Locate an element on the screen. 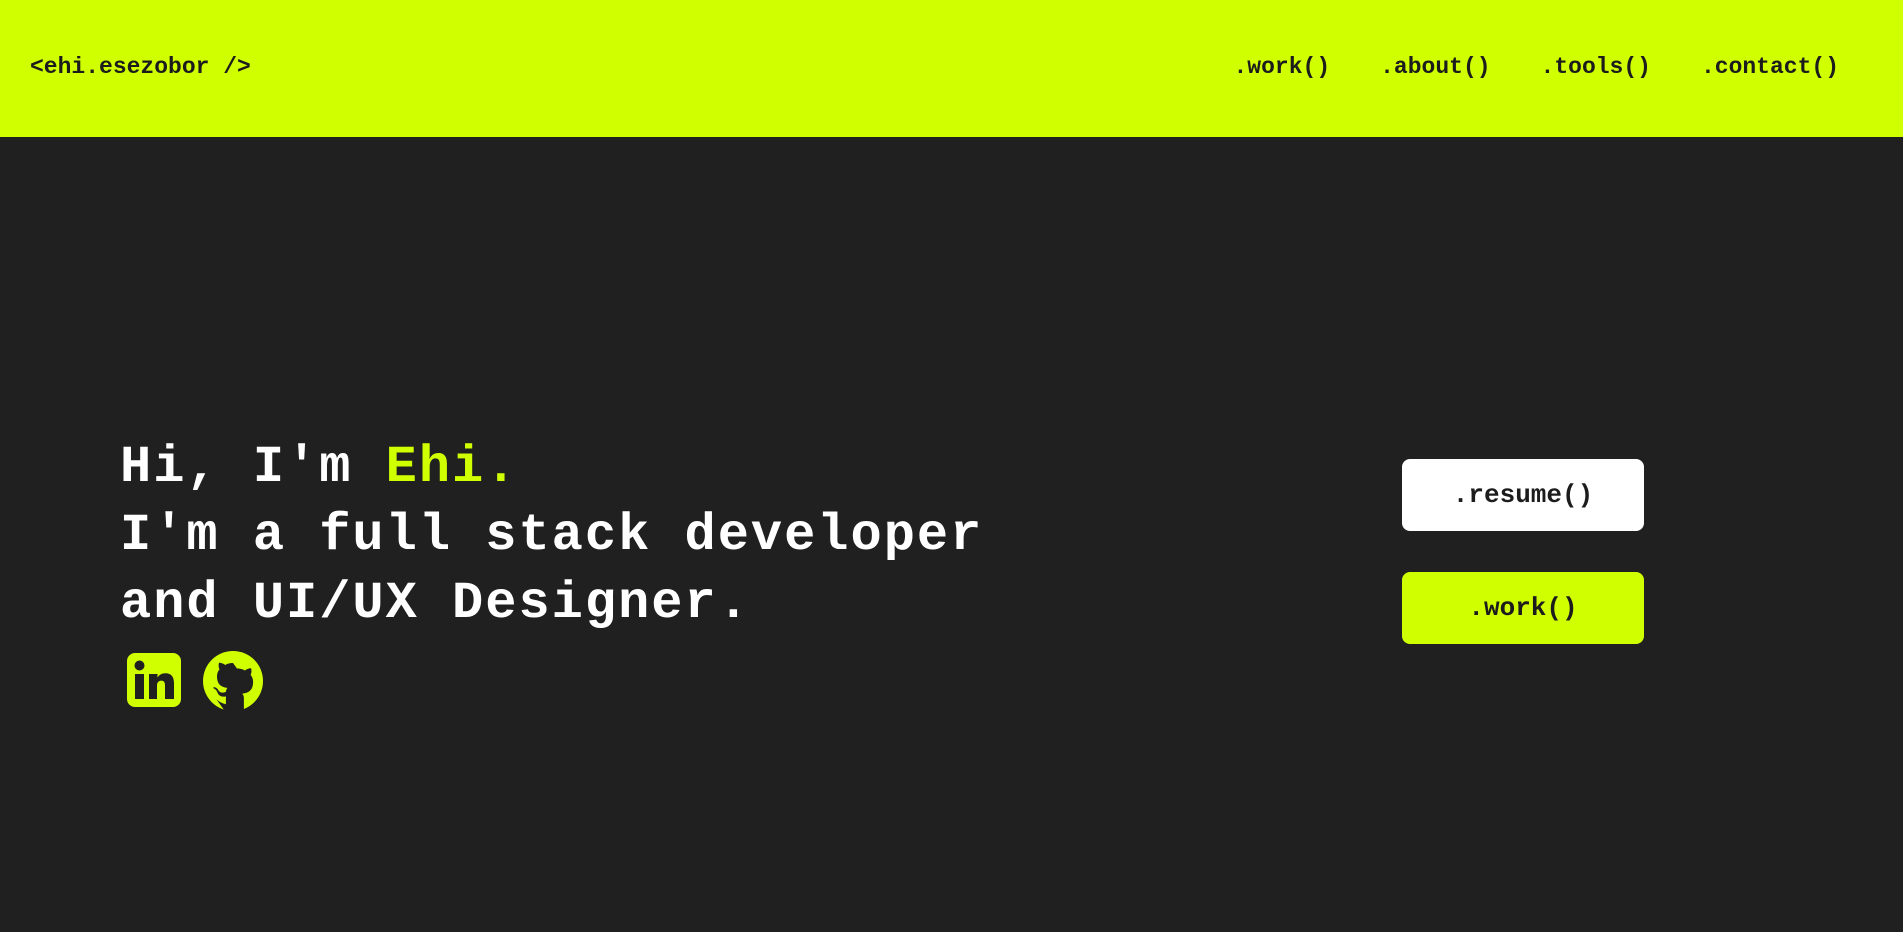 This screenshot has height=932, width=1903. hero-role-line: I'm a full stack developer is located at coordinates (552, 535).